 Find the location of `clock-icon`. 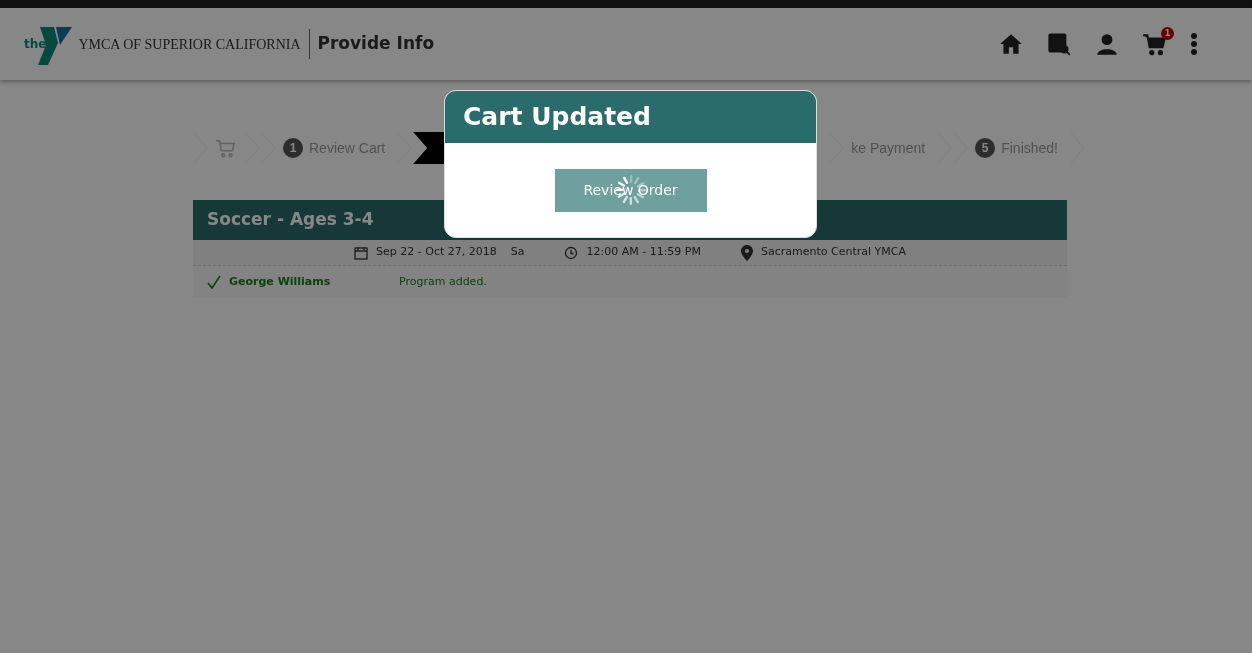

clock-icon is located at coordinates (571, 252).